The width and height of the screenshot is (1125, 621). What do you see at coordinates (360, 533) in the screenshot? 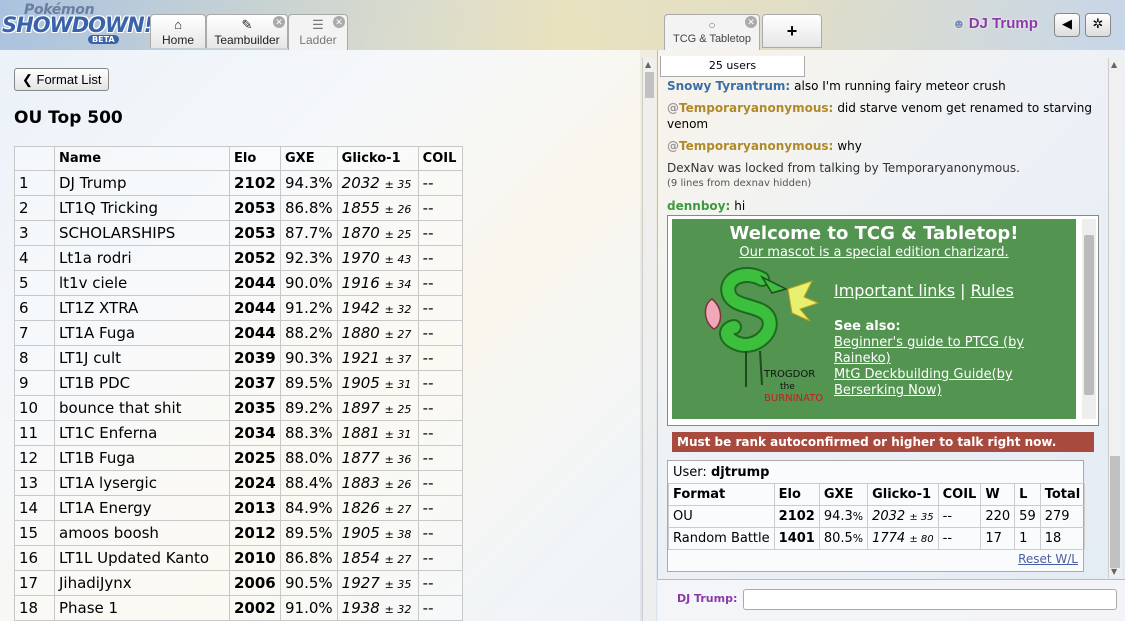
I see `glicko-value: 1905` at bounding box center [360, 533].